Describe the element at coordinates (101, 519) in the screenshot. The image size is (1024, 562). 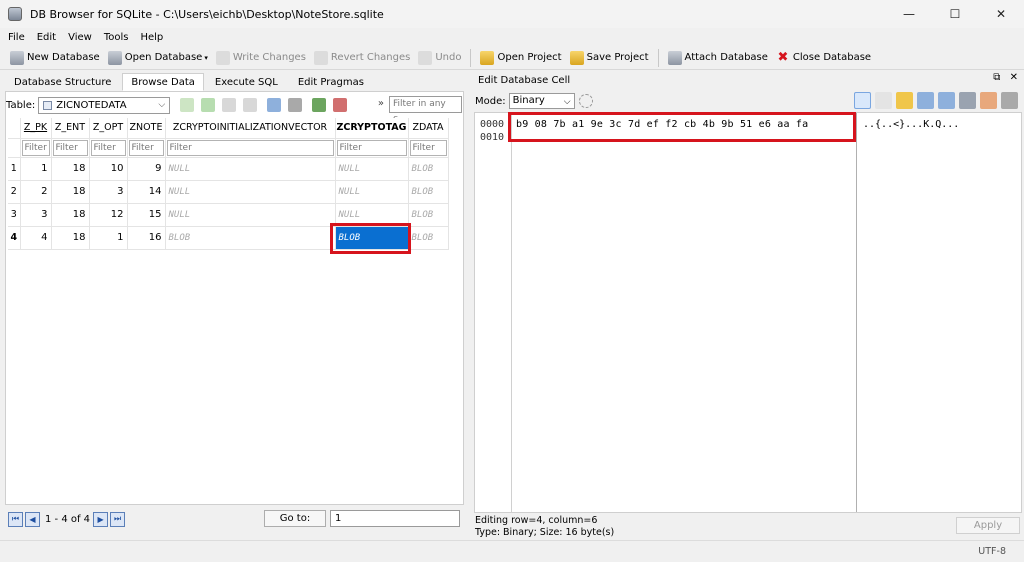
I see `next-record-button: ▶` at that location.